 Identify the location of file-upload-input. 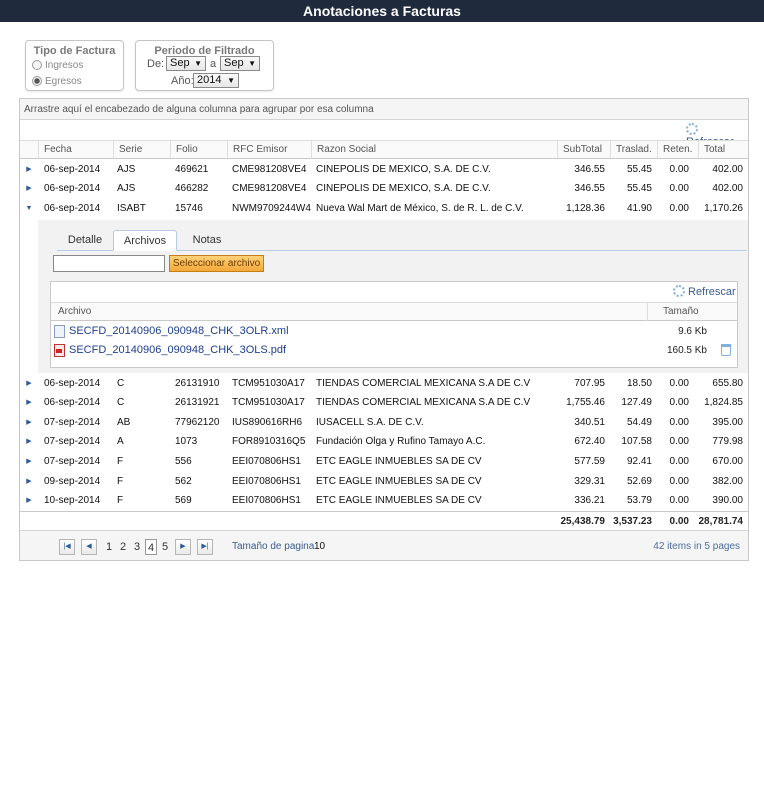
(109, 263).